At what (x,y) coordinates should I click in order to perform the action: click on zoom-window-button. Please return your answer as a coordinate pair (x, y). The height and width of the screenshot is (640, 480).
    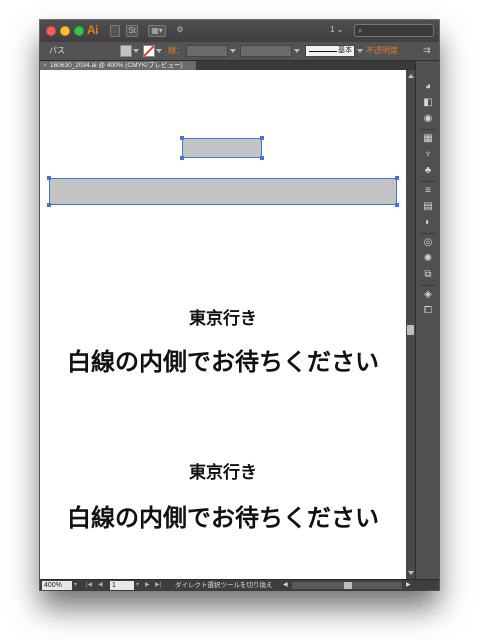
    Looking at the image, I should click on (79, 31).